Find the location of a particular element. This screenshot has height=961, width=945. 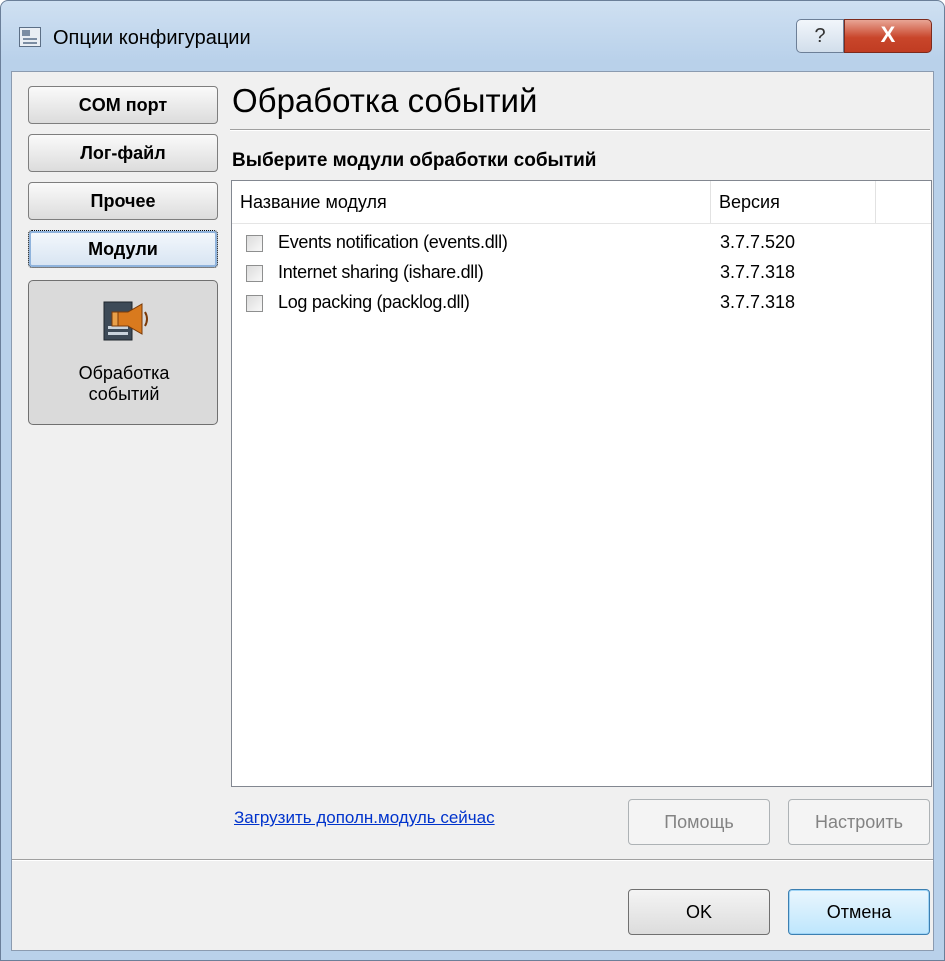

module-label: Обработка событий is located at coordinates (124, 384).